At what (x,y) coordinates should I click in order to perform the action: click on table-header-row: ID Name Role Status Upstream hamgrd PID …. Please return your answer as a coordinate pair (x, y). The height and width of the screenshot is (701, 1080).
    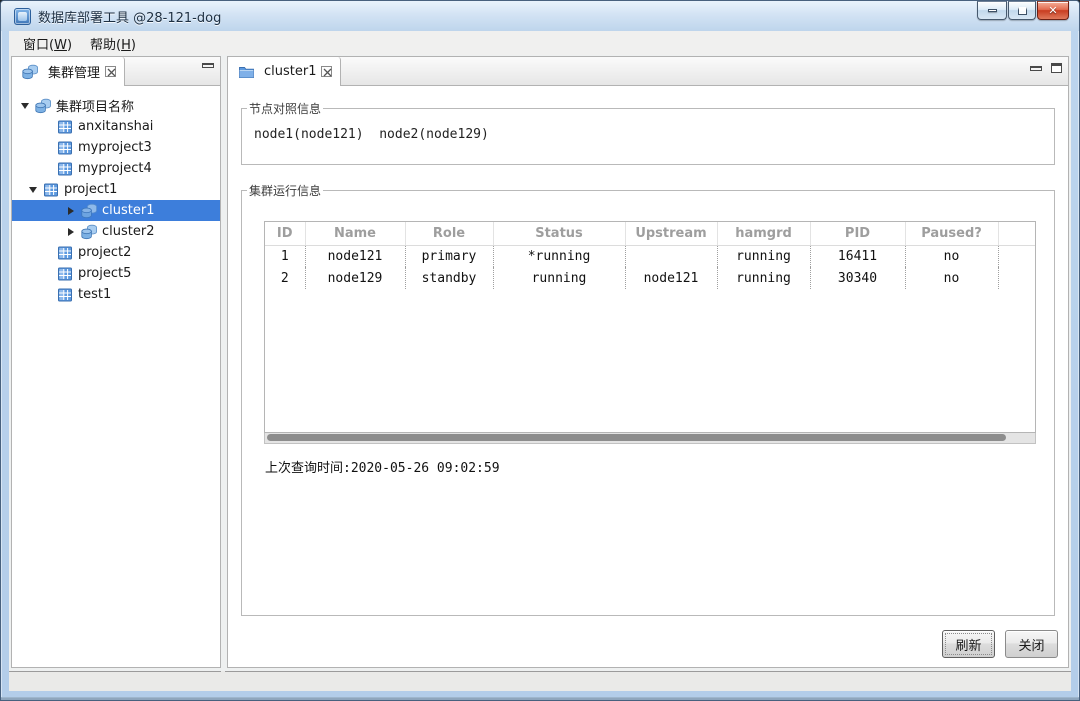
    Looking at the image, I should click on (650, 234).